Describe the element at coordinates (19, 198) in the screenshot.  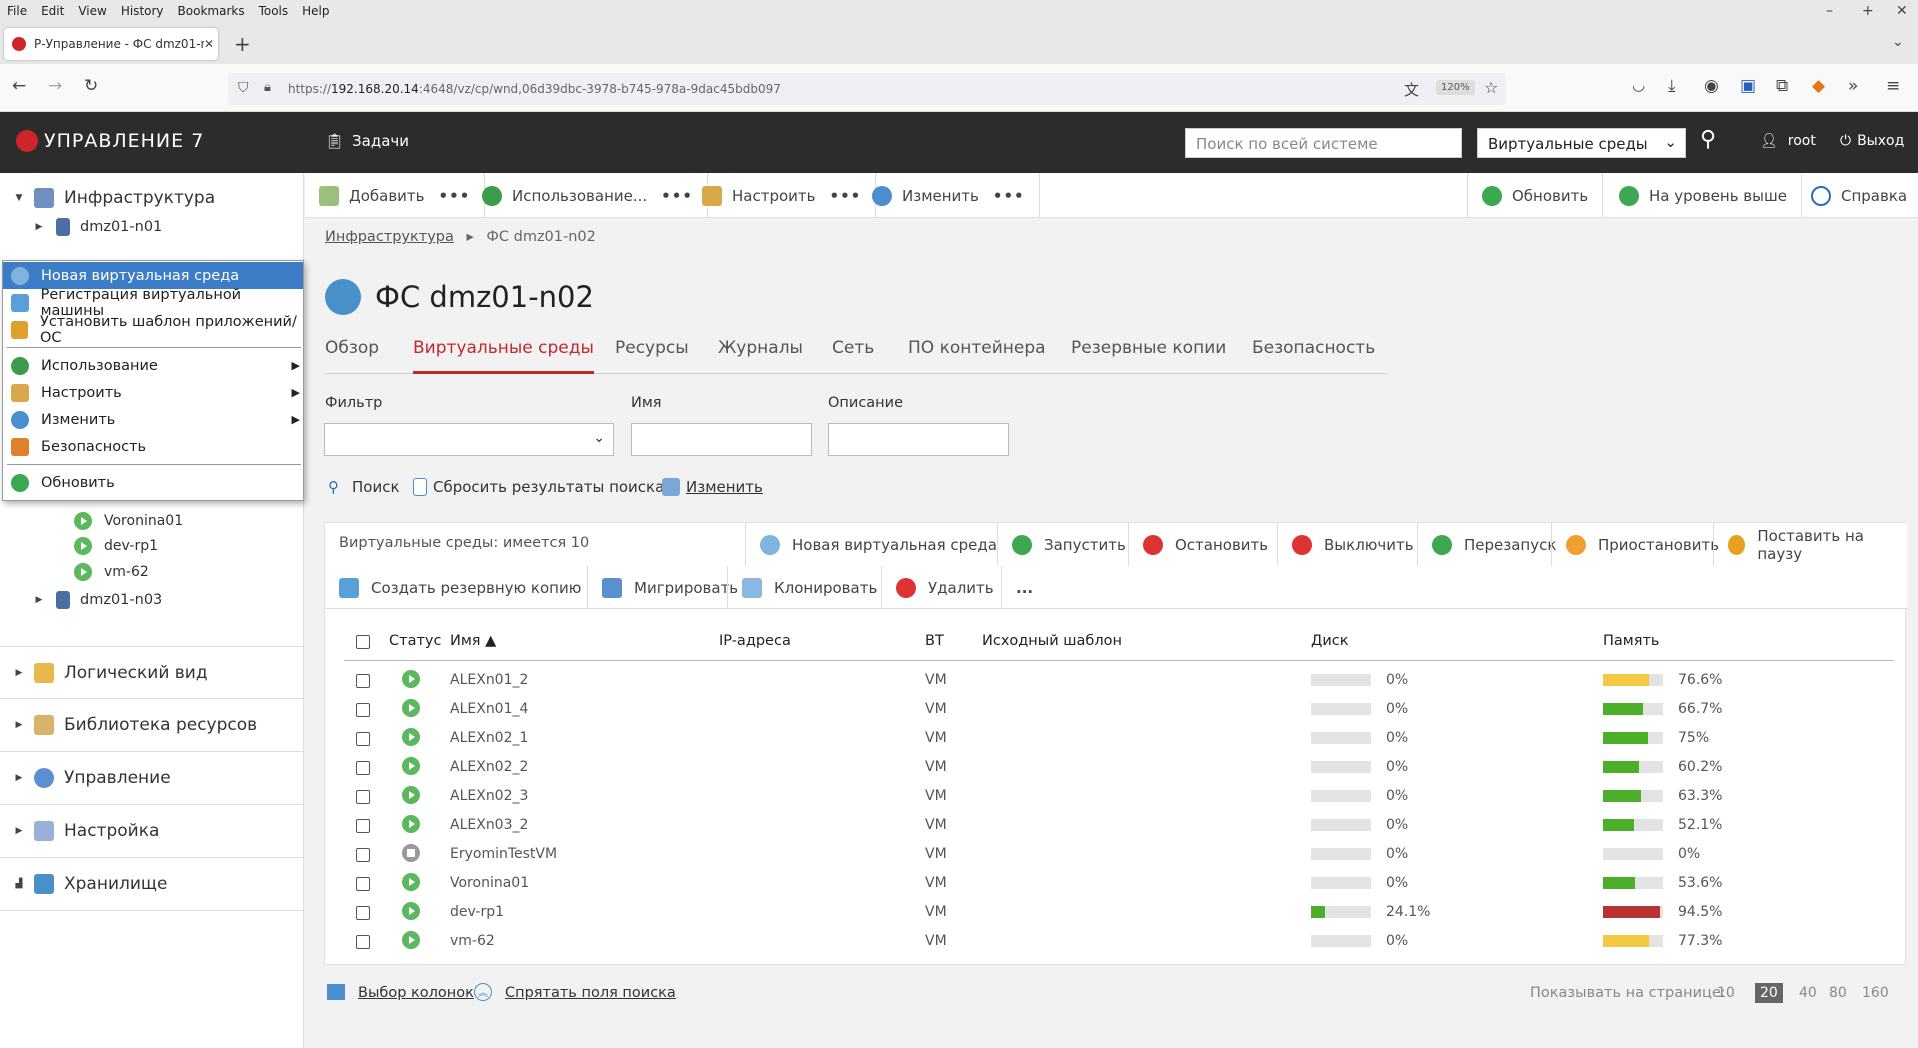
I see `caret-down-icon: ▼` at that location.